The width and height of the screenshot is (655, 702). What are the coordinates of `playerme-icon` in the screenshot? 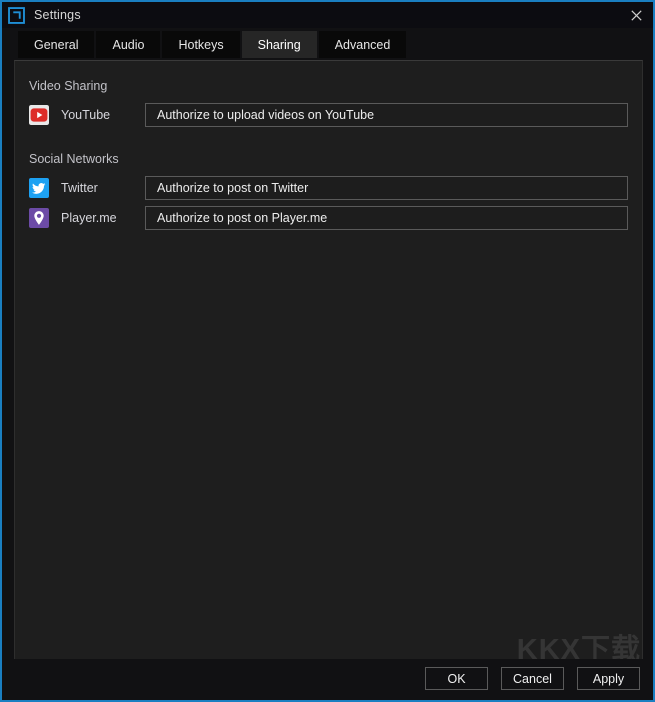 It's located at (39, 218).